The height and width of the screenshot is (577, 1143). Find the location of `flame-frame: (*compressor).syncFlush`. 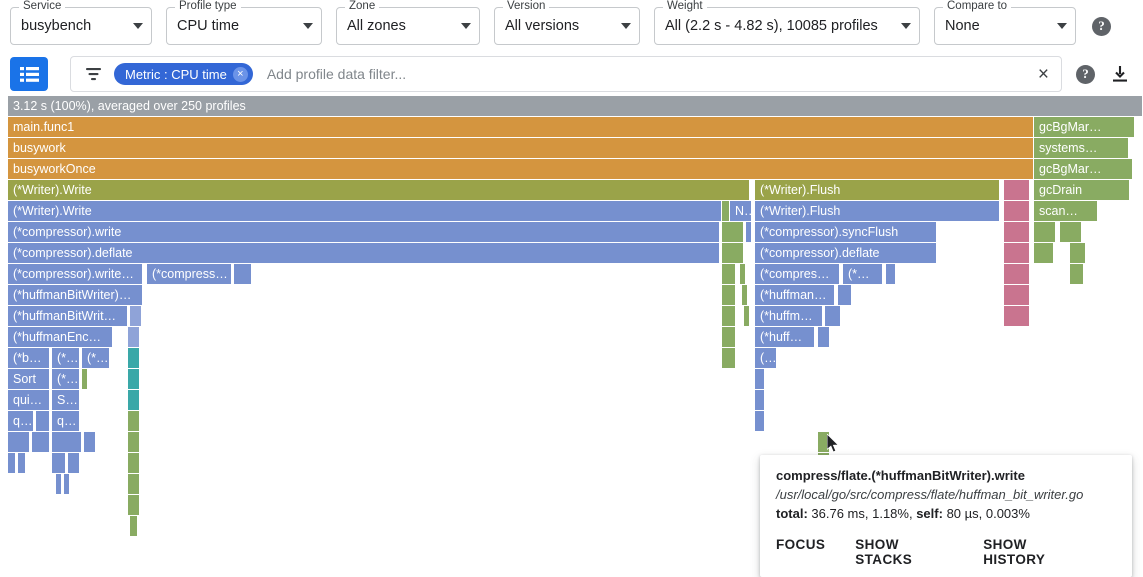

flame-frame: (*compressor).syncFlush is located at coordinates (846, 232).